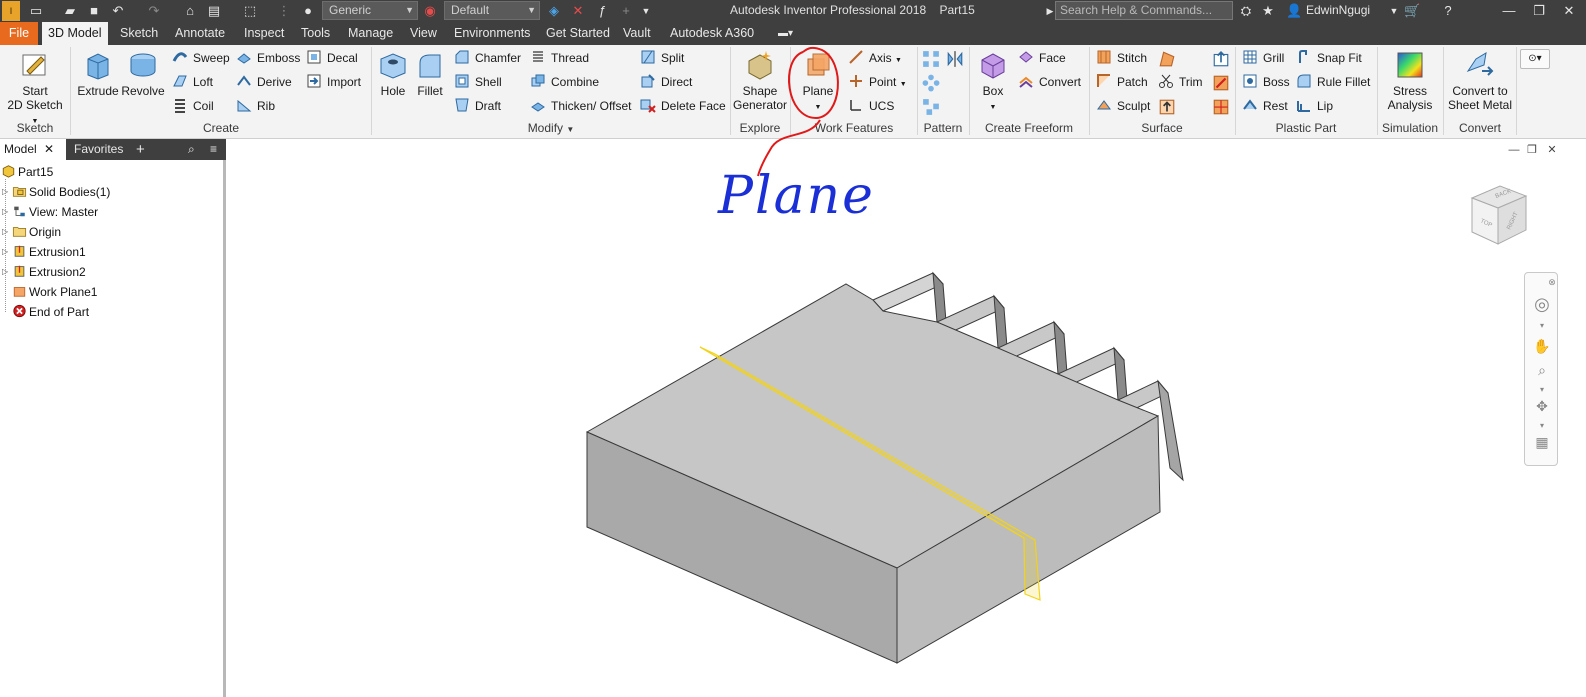  I want to click on appearance-sphere-icon: ●, so click(308, 11).